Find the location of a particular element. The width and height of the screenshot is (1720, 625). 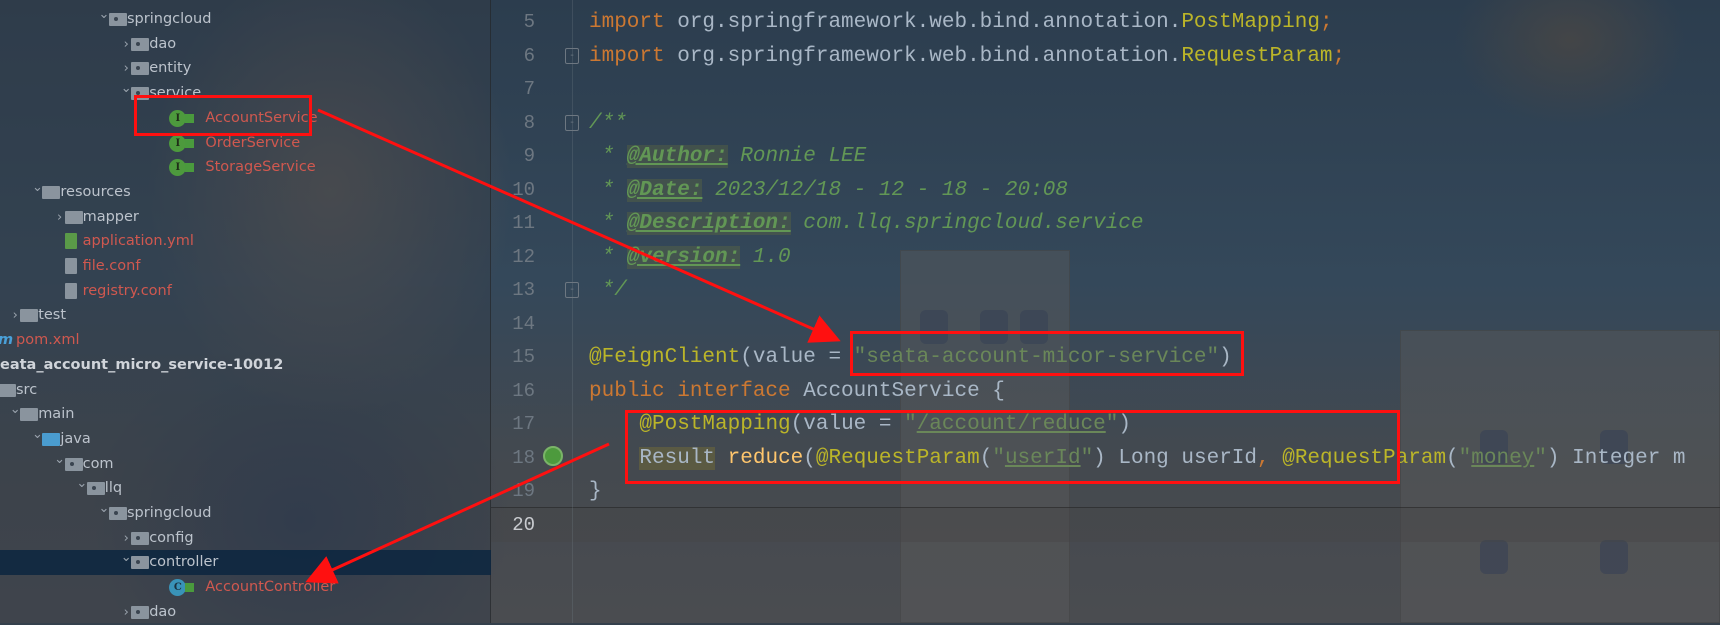

tree-item: eata_account_micro_service-10012 is located at coordinates (245, 365).